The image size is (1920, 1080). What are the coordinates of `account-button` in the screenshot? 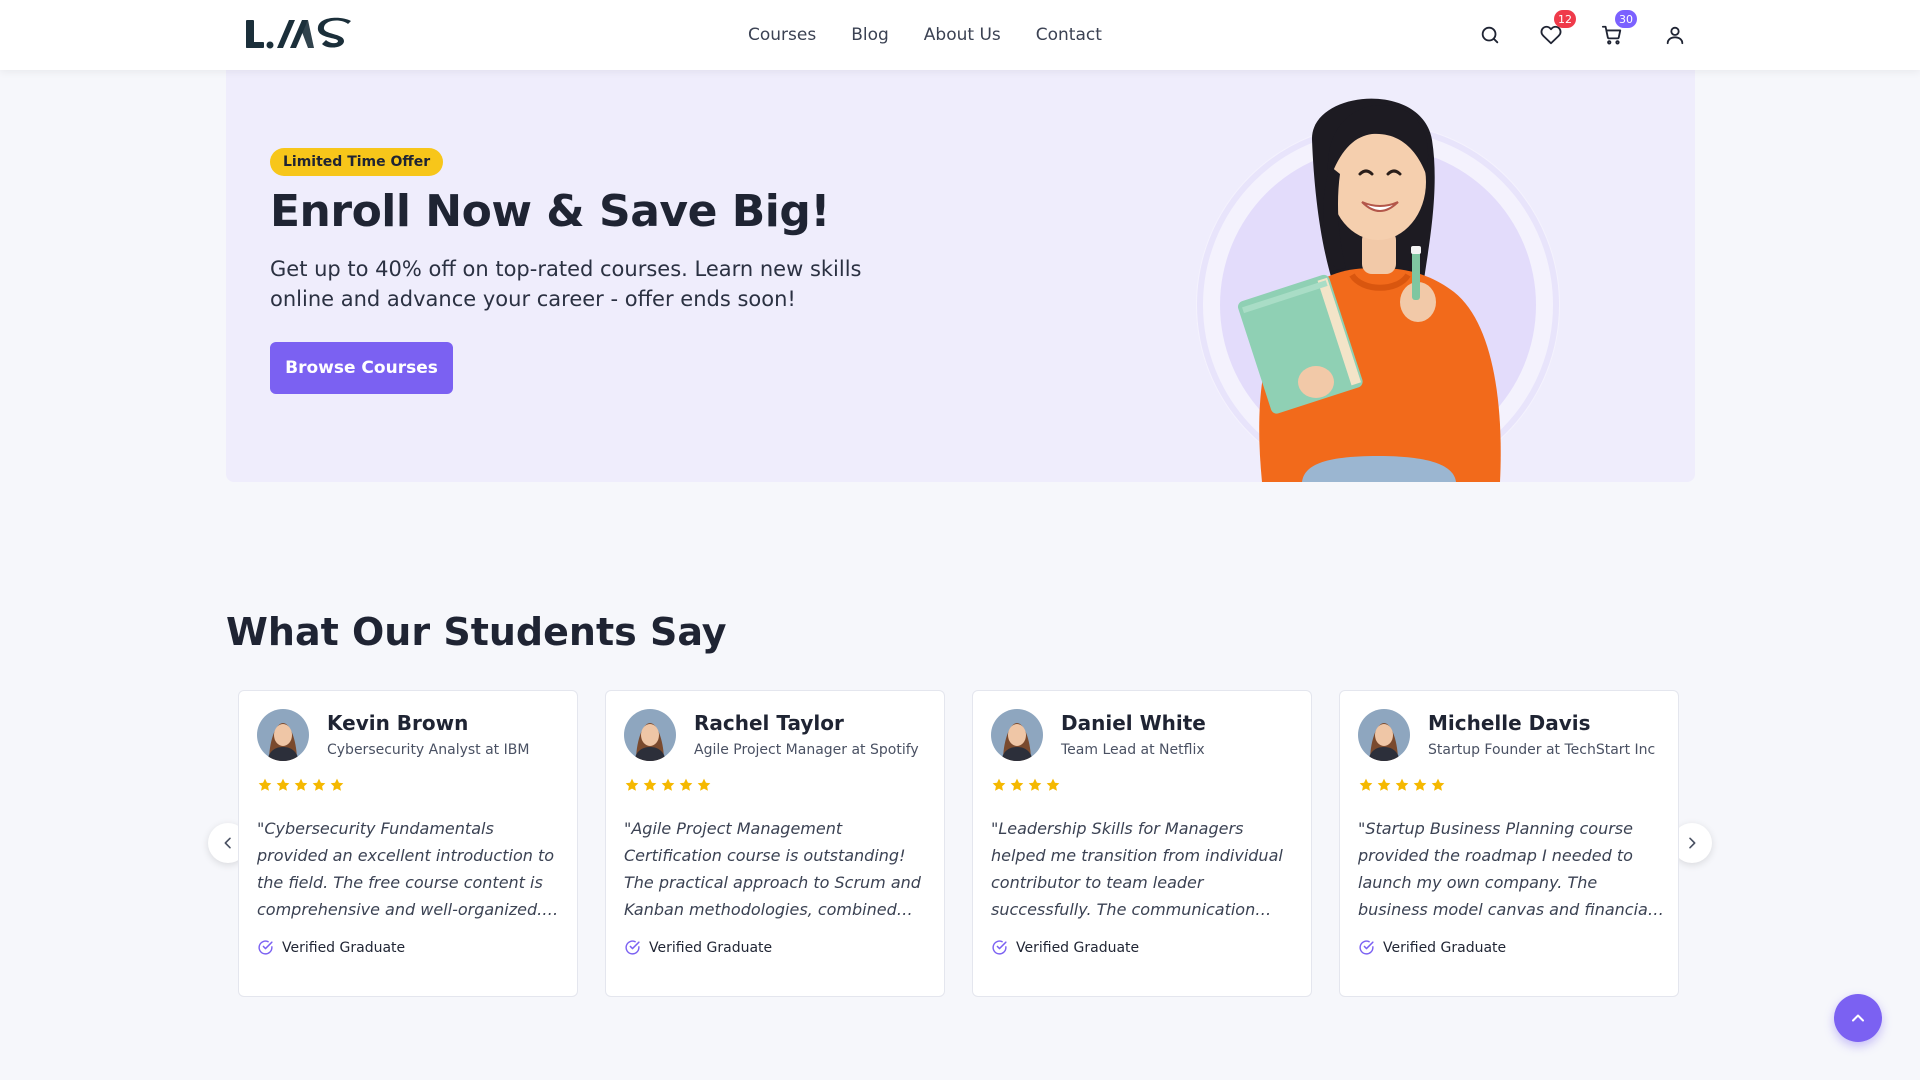 It's located at (1675, 35).